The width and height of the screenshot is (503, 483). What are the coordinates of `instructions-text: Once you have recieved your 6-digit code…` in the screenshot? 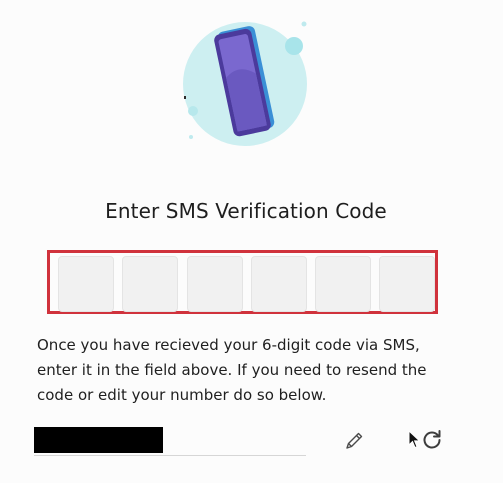 It's located at (232, 370).